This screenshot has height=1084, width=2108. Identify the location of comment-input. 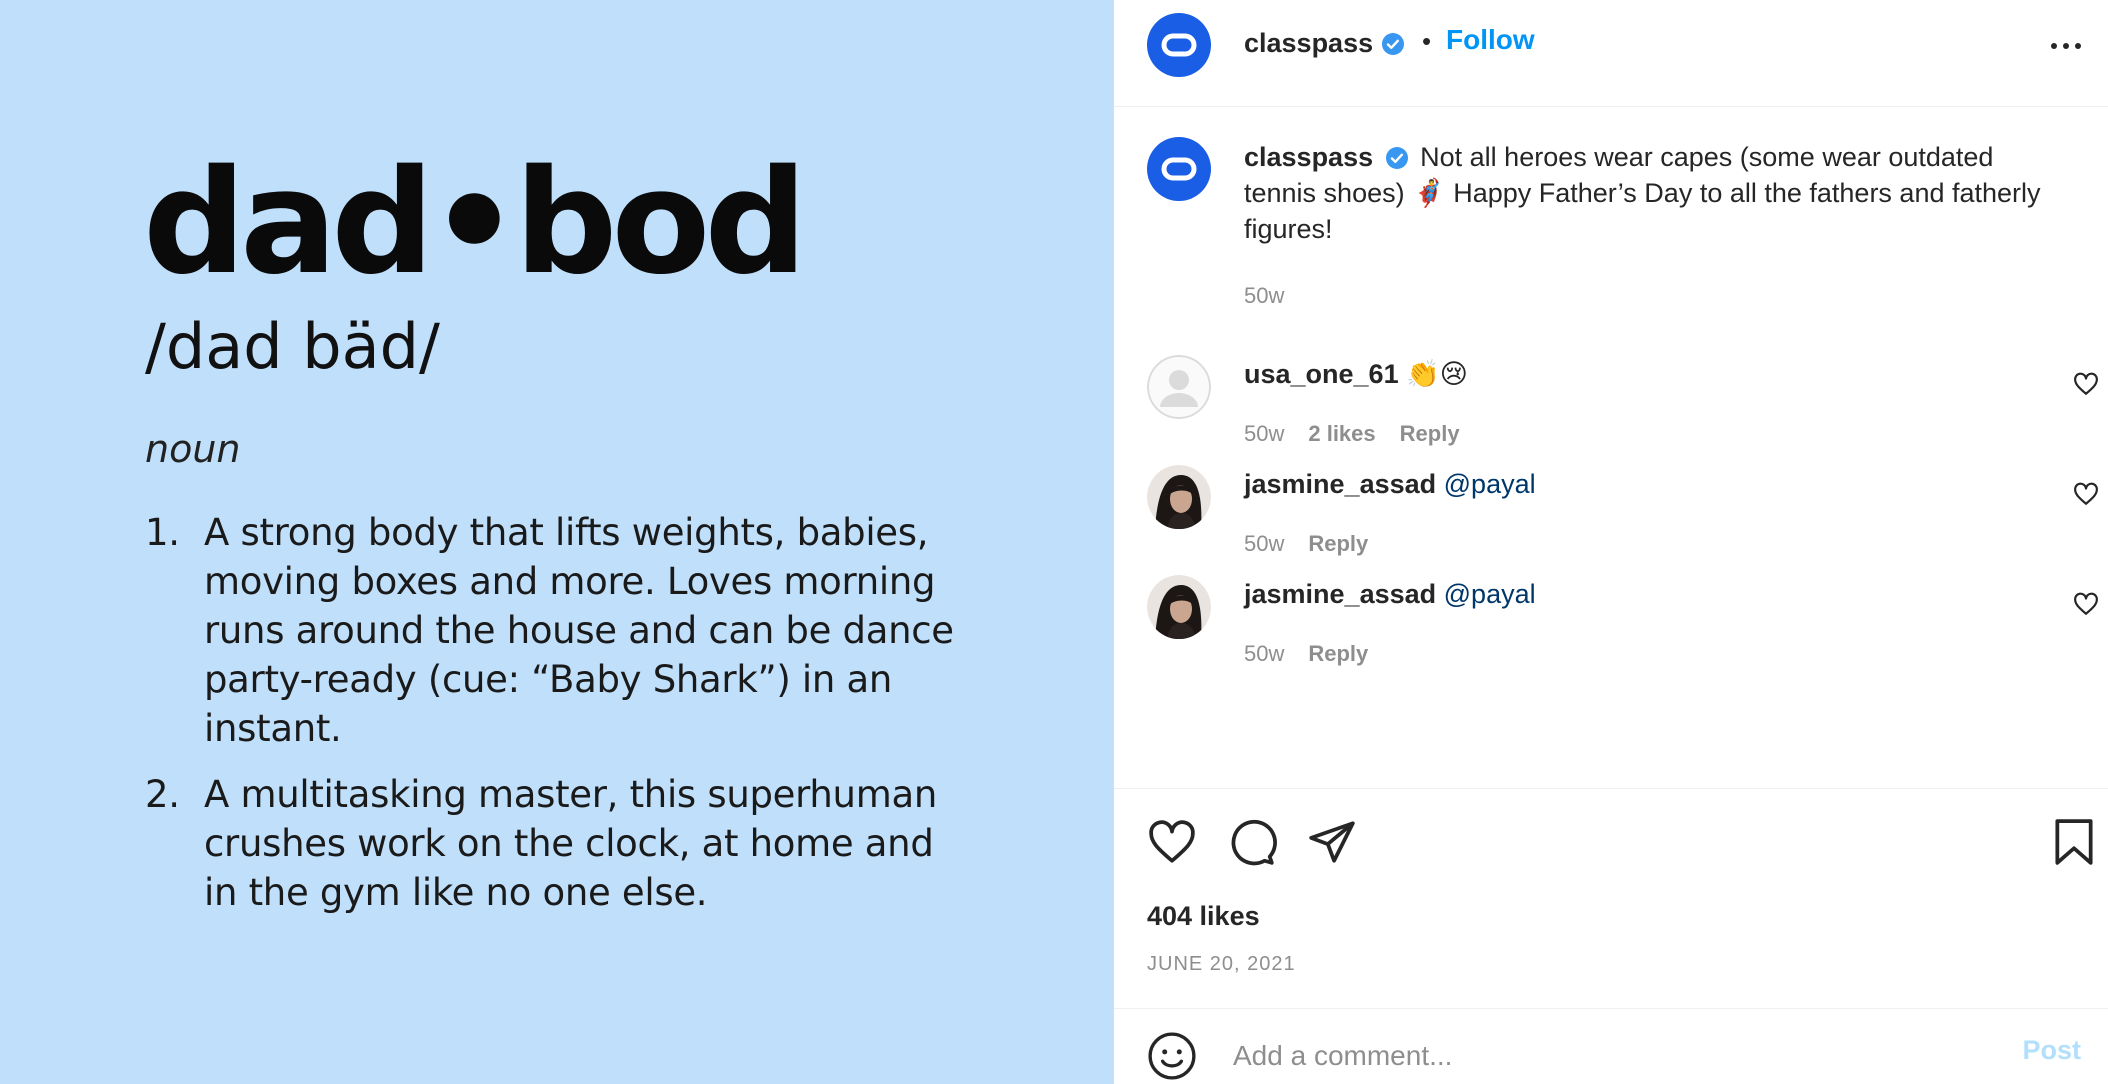
(1603, 1056).